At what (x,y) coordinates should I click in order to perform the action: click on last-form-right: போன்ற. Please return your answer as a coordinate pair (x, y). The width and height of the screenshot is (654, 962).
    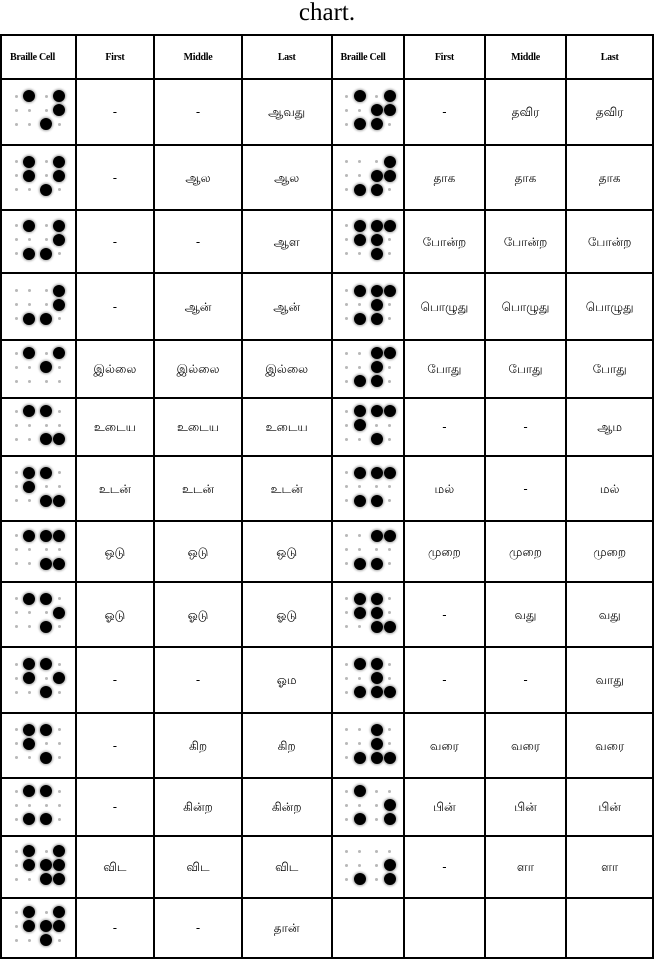
    Looking at the image, I should click on (609, 241).